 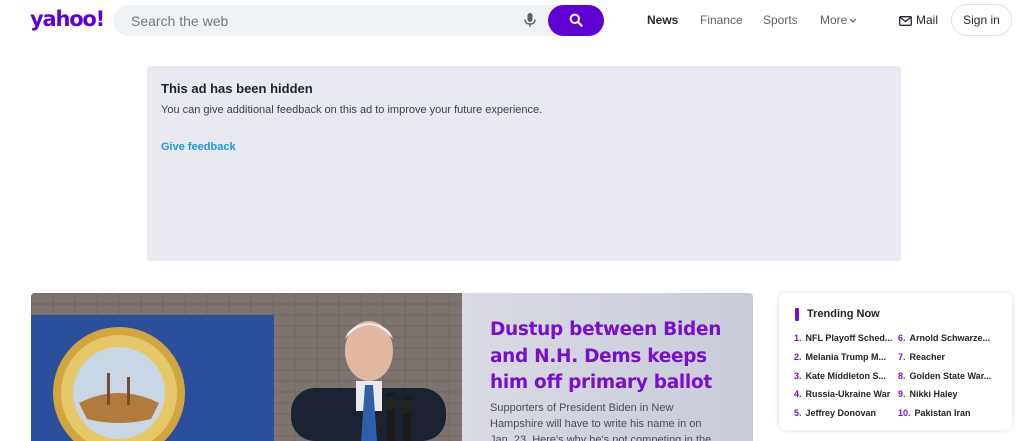 What do you see at coordinates (902, 338) in the screenshot?
I see `trending-rank: 6.` at bounding box center [902, 338].